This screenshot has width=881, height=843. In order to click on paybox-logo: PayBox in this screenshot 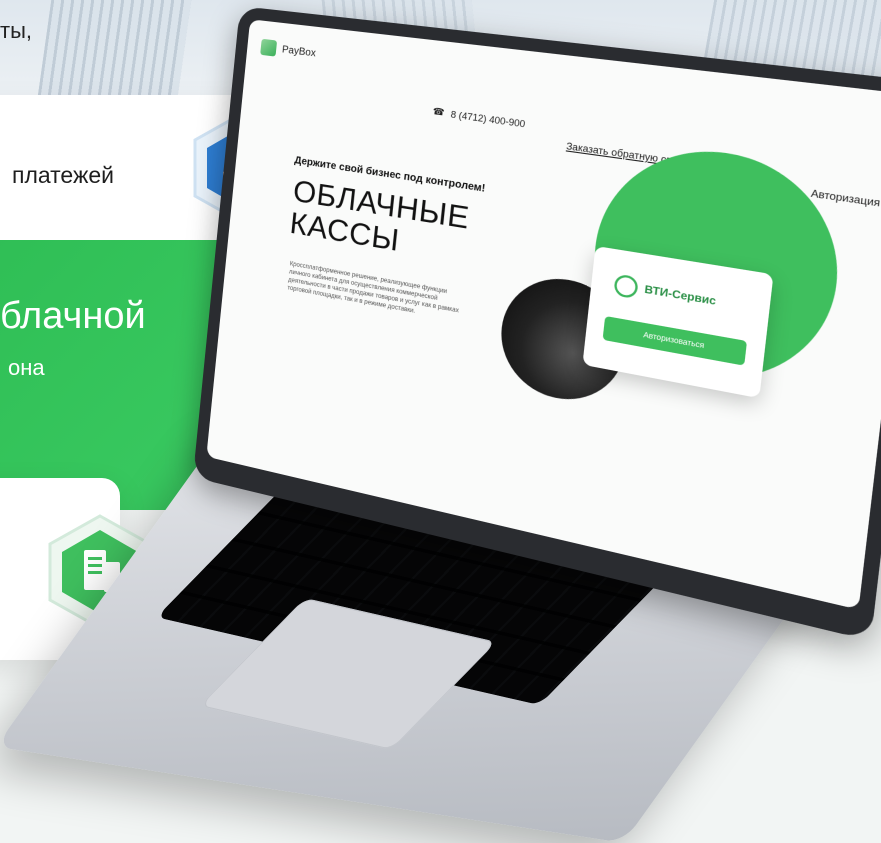, I will do `click(288, 50)`.